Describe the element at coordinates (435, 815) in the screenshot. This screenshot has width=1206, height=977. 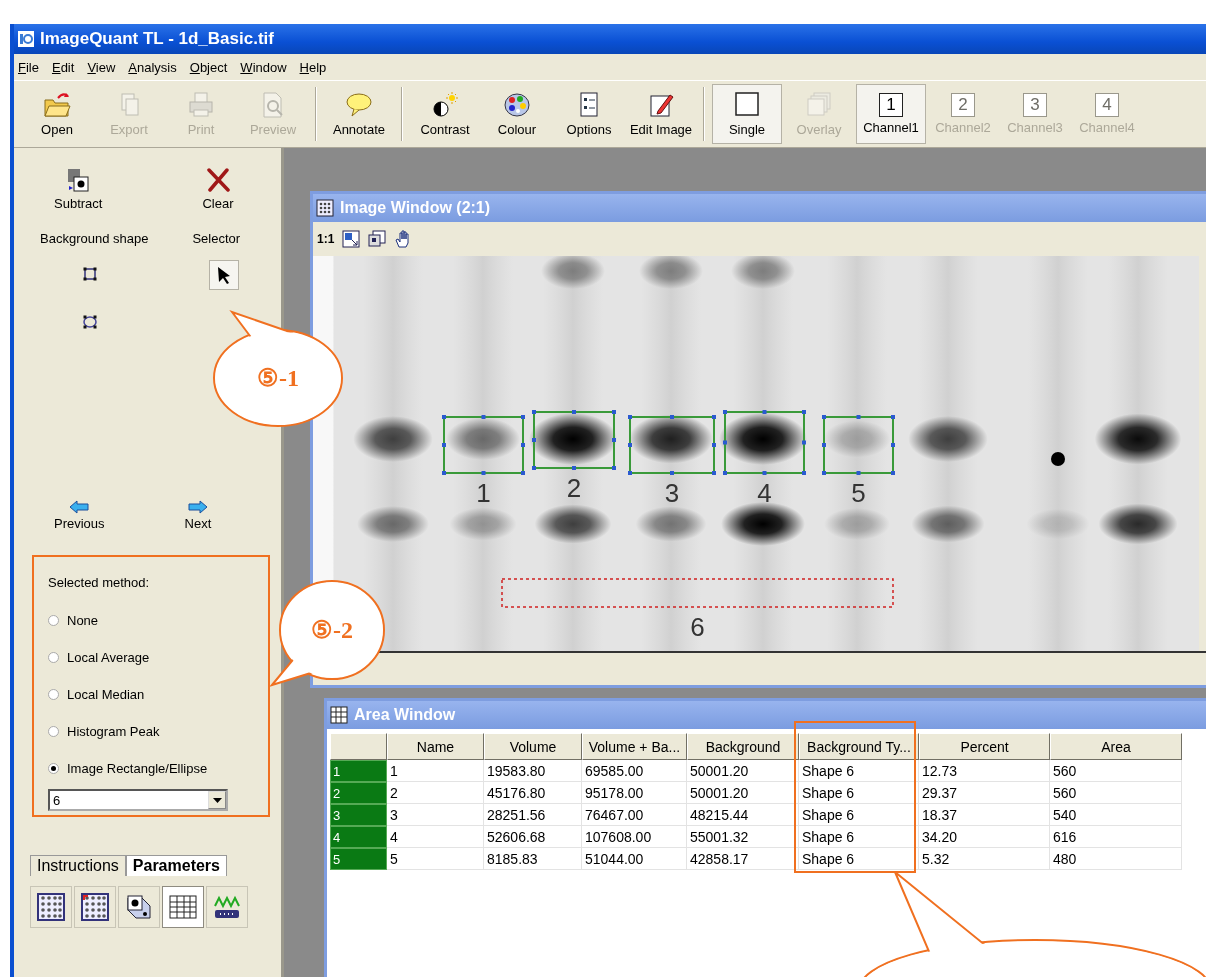
I see `table-cell: 3` at that location.